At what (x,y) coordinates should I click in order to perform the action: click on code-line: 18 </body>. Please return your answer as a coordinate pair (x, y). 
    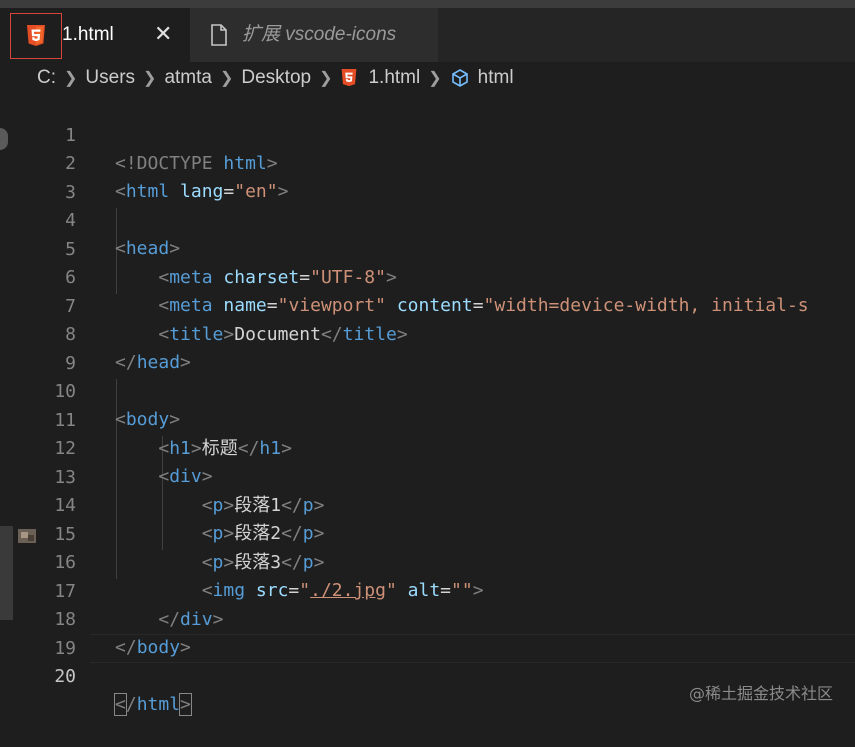
    Looking at the image, I should click on (427, 618).